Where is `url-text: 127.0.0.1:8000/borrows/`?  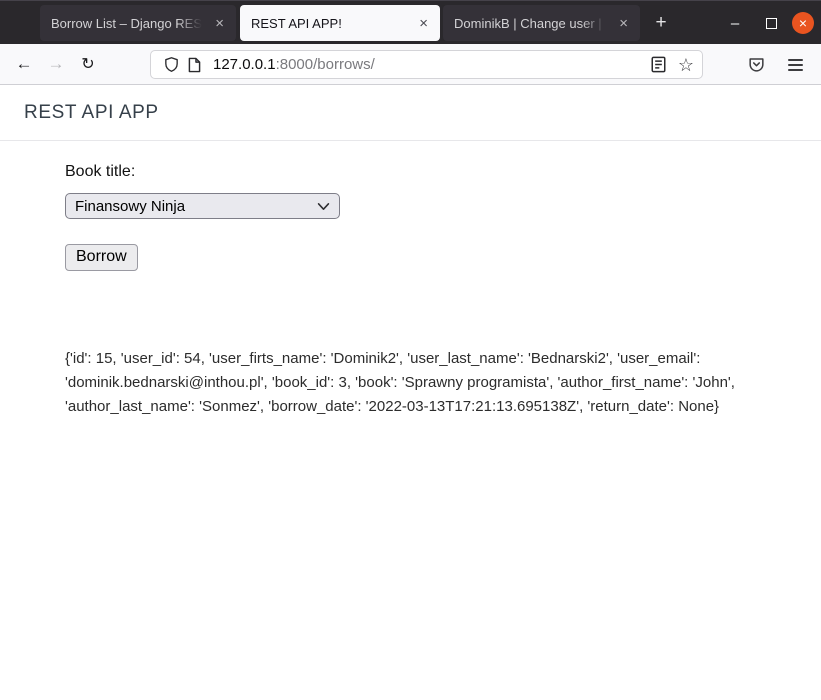
url-text: 127.0.0.1:8000/borrows/ is located at coordinates (432, 64).